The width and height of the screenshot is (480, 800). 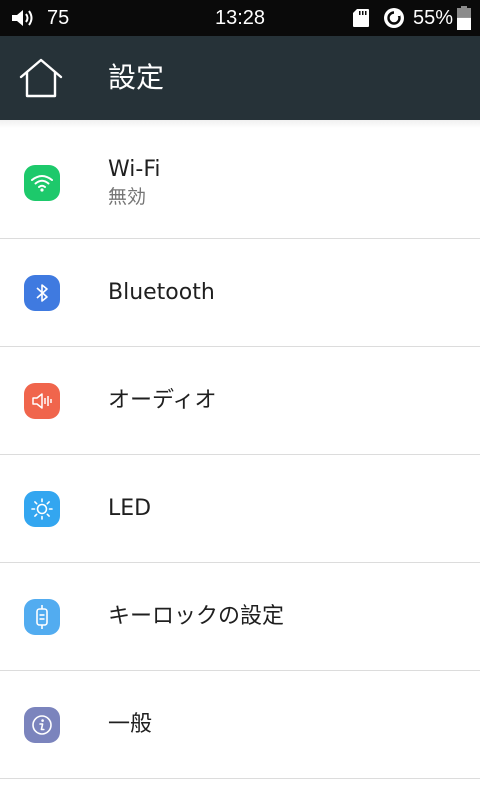 I want to click on setting-label: キーロックの設定, so click(x=196, y=616).